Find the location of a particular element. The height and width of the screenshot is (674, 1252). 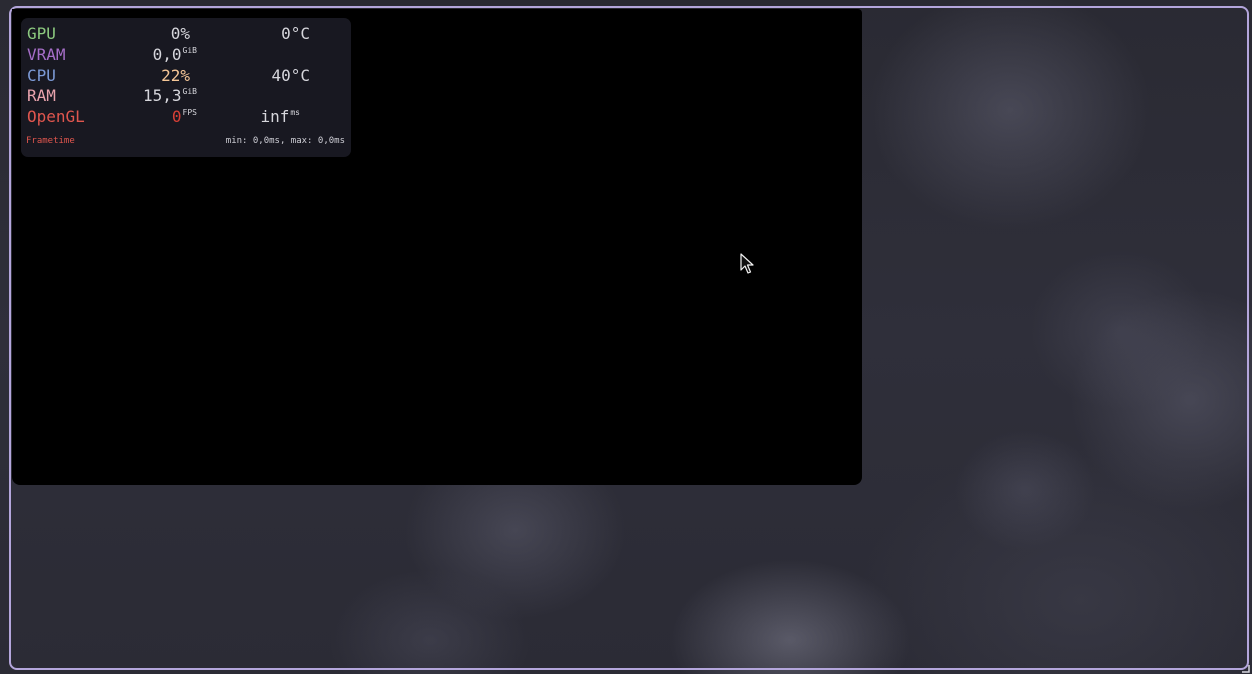

gpu-temp: 0°C is located at coordinates (295, 33).